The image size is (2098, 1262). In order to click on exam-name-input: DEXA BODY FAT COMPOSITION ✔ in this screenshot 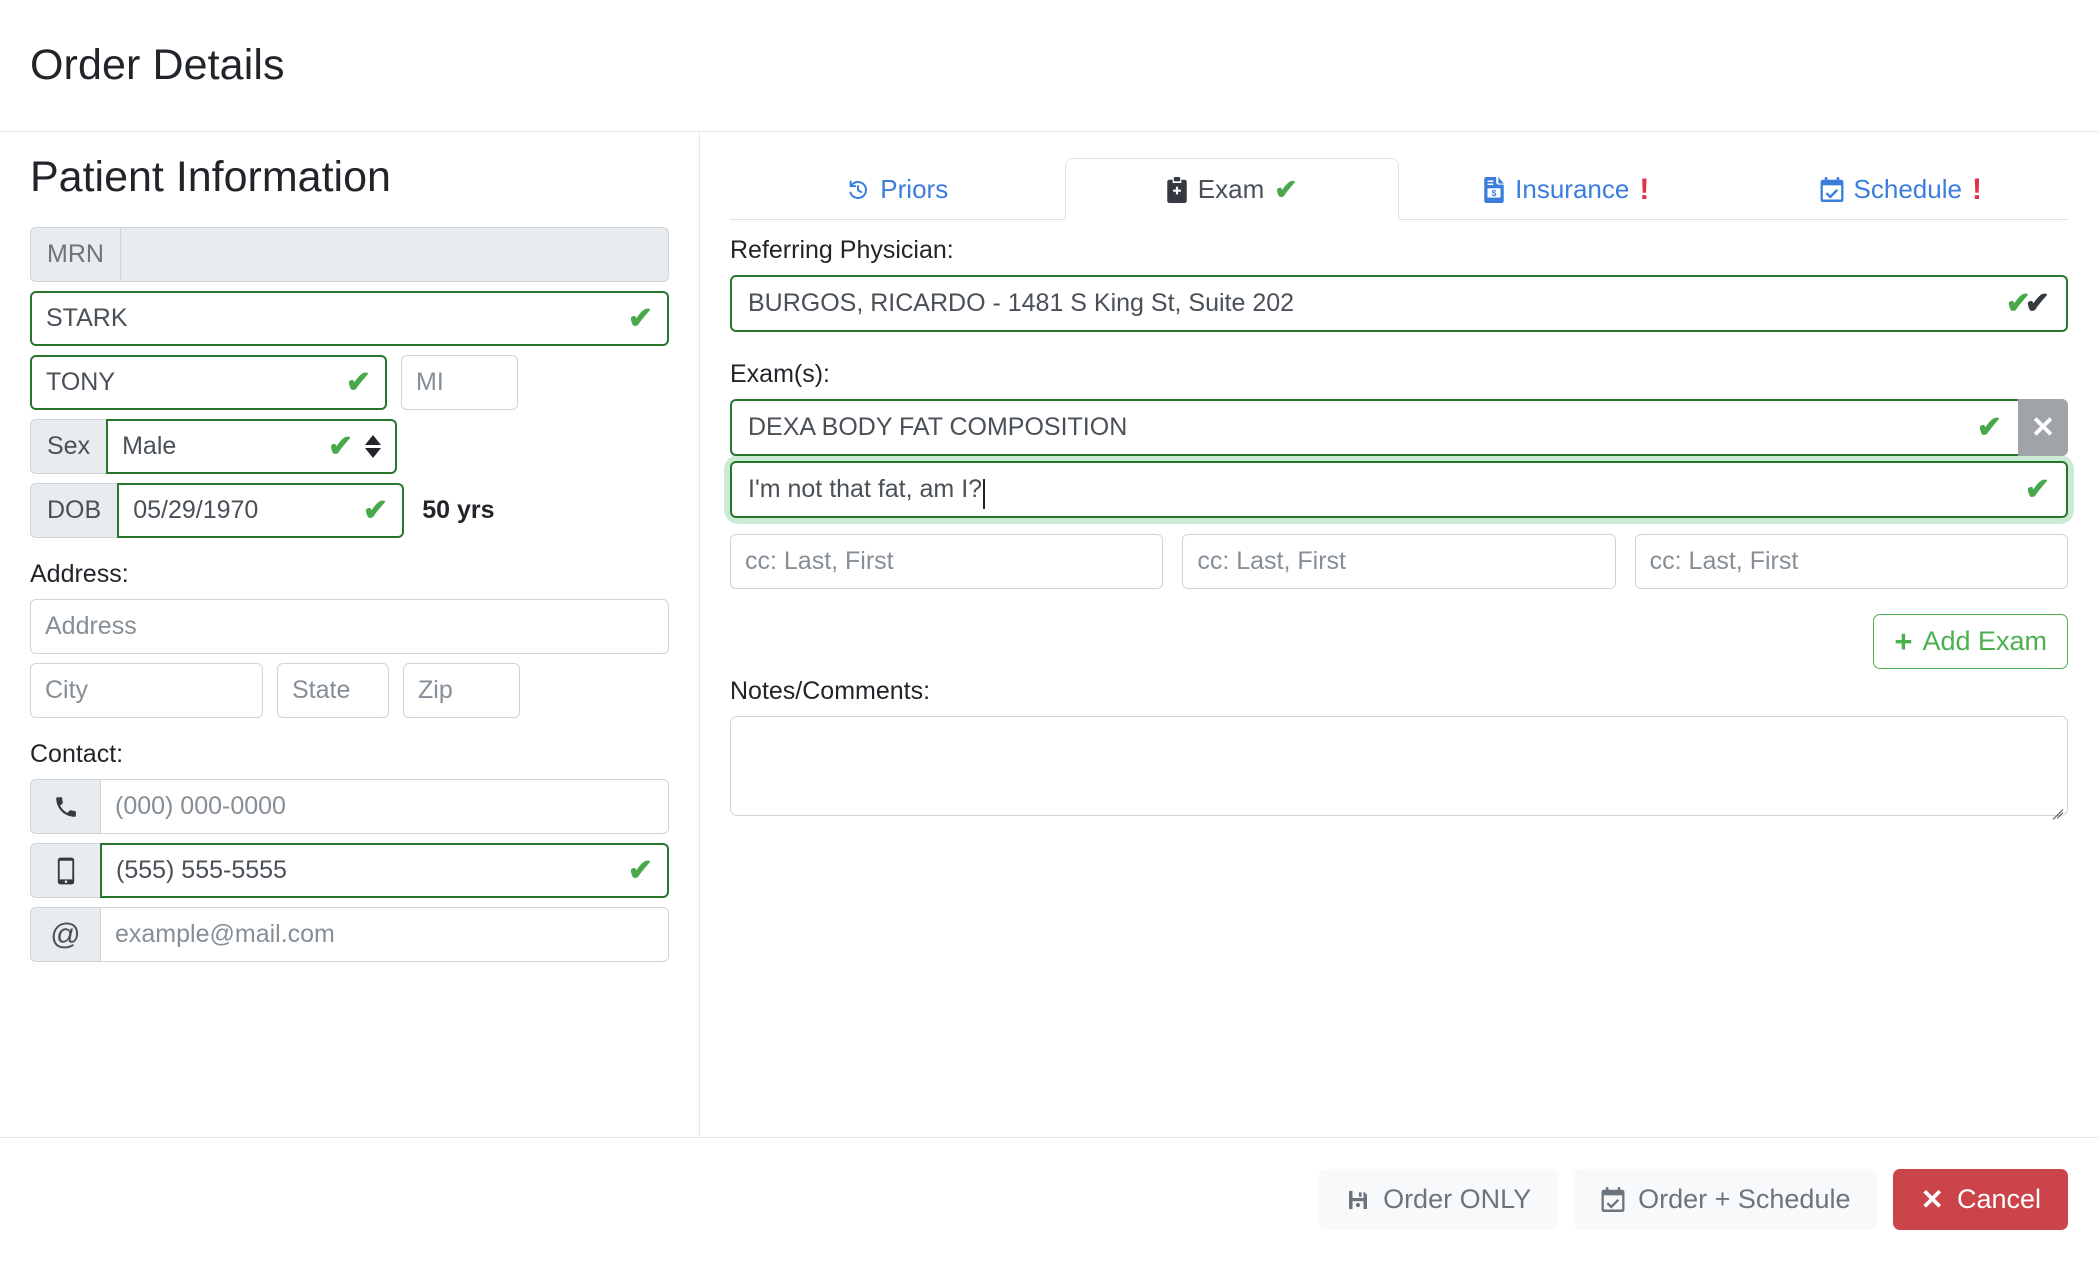, I will do `click(1374, 427)`.